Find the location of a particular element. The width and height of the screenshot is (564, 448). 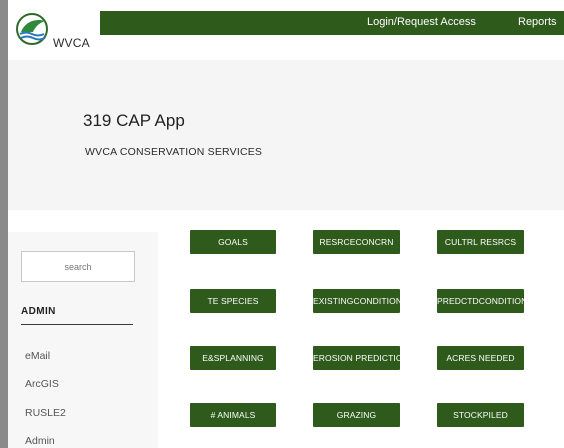

sidebar-item-arcgis: ArcGIS is located at coordinates (42, 384).